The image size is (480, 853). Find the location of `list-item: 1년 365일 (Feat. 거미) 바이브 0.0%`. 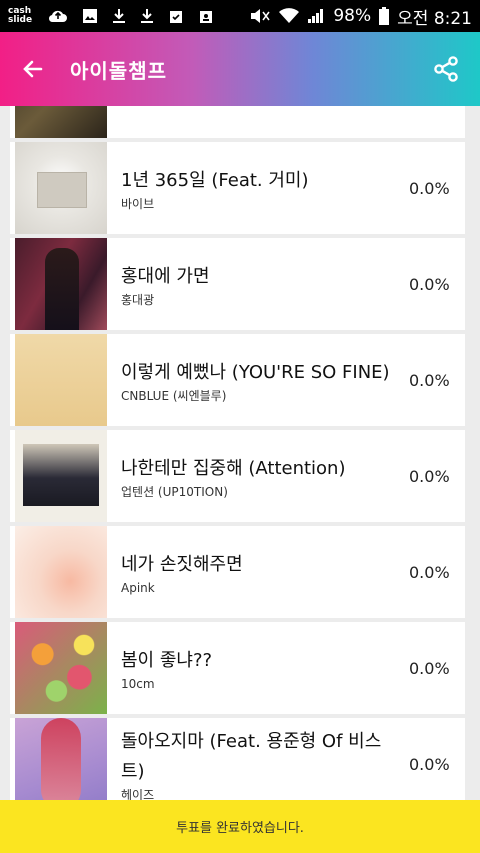

list-item: 1년 365일 (Feat. 거미) 바이브 0.0% is located at coordinates (237, 188).